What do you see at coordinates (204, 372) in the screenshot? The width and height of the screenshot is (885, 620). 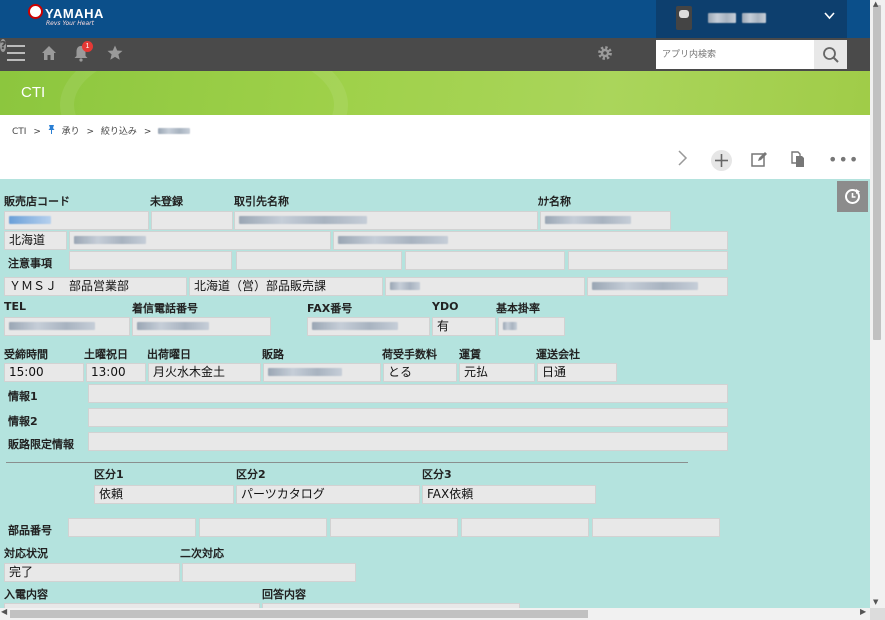 I see `ship-days-field: 月火水木金土` at bounding box center [204, 372].